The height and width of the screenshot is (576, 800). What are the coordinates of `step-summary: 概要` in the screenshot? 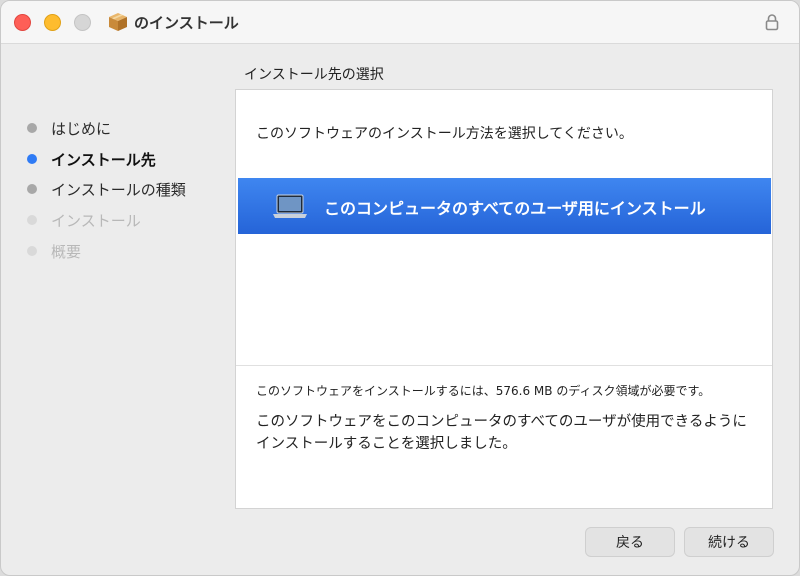 It's located at (54, 251).